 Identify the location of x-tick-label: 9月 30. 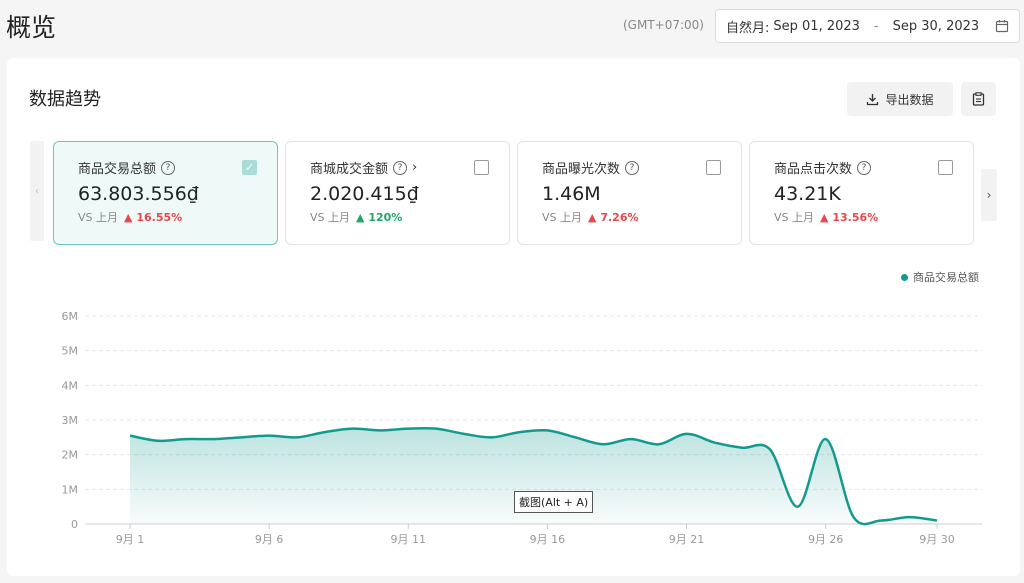
(937, 539).